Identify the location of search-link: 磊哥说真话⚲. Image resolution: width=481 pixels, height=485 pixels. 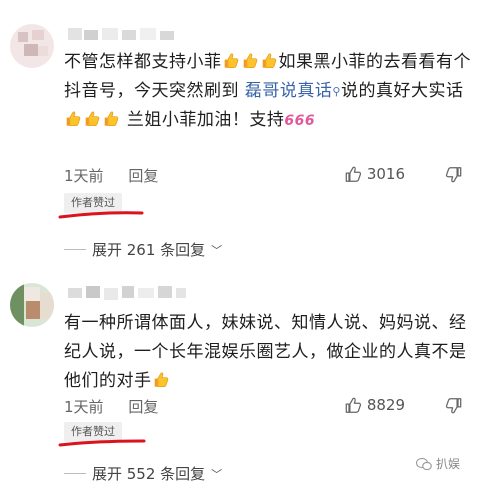
(293, 91).